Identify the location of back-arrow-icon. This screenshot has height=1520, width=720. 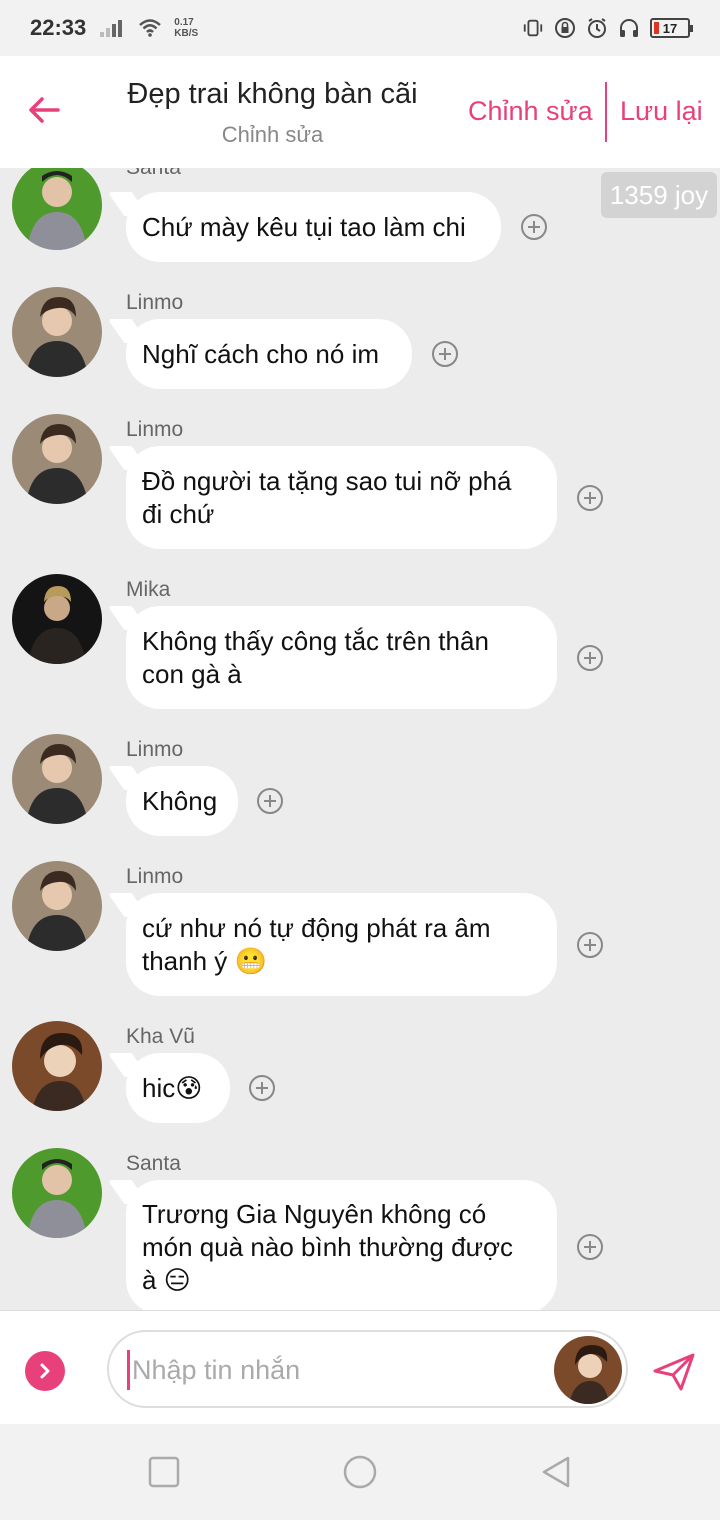
(44, 110).